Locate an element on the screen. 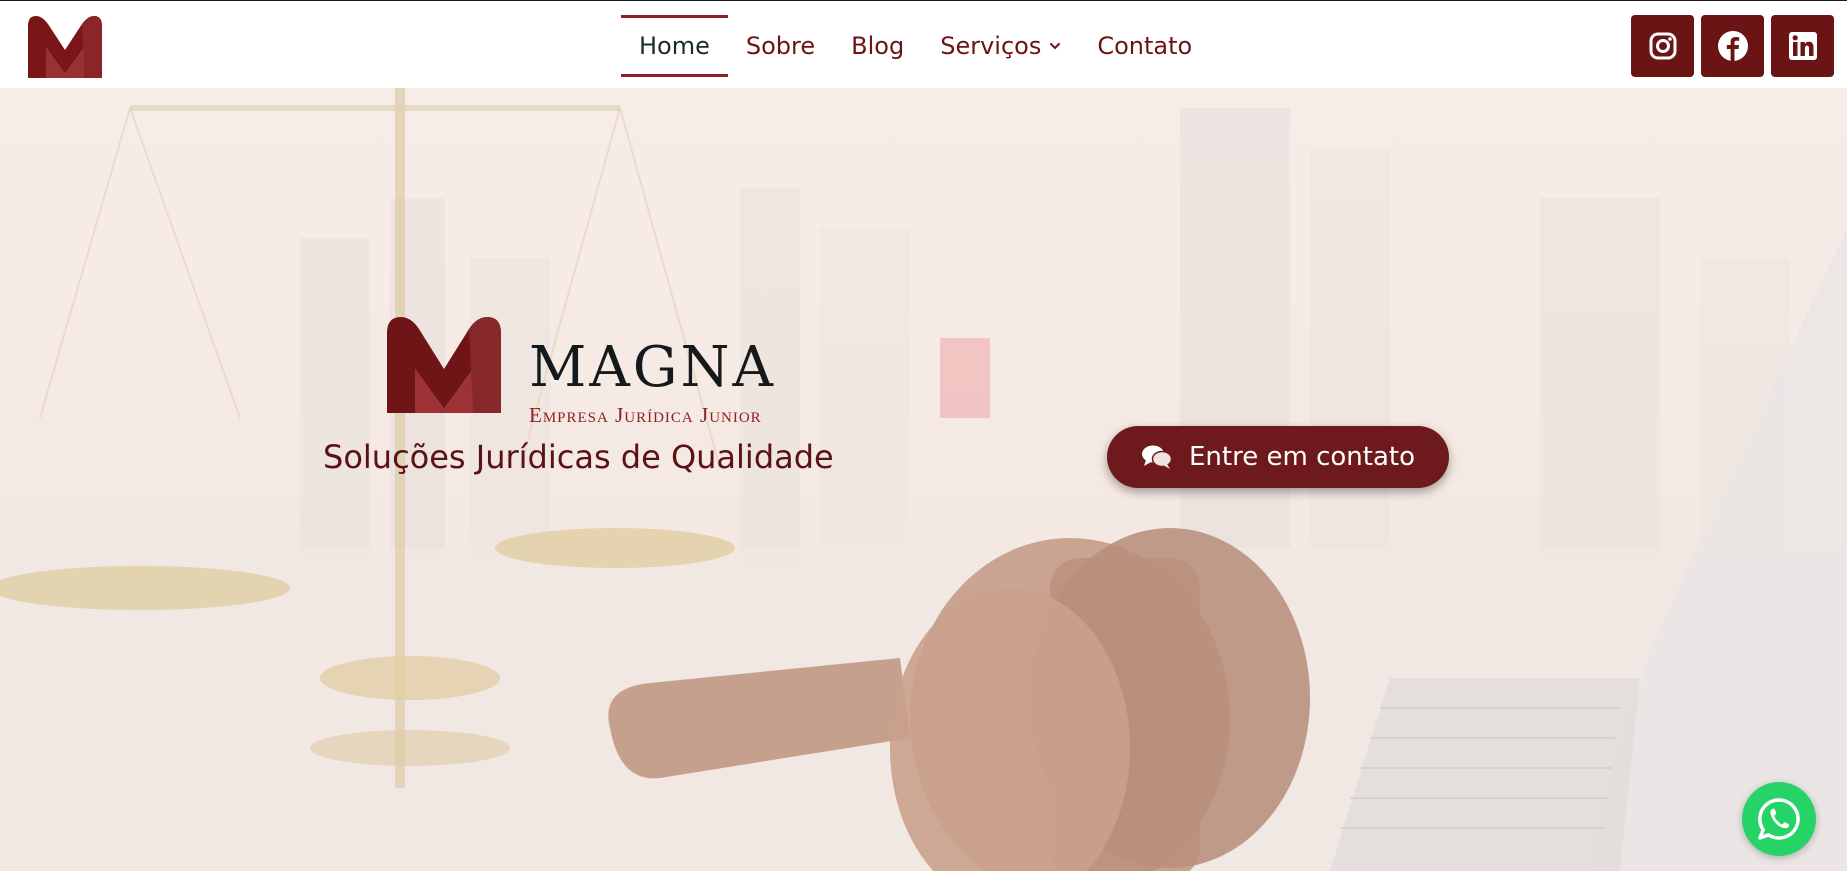 The width and height of the screenshot is (1847, 871). instagram-icon is located at coordinates (1662, 46).